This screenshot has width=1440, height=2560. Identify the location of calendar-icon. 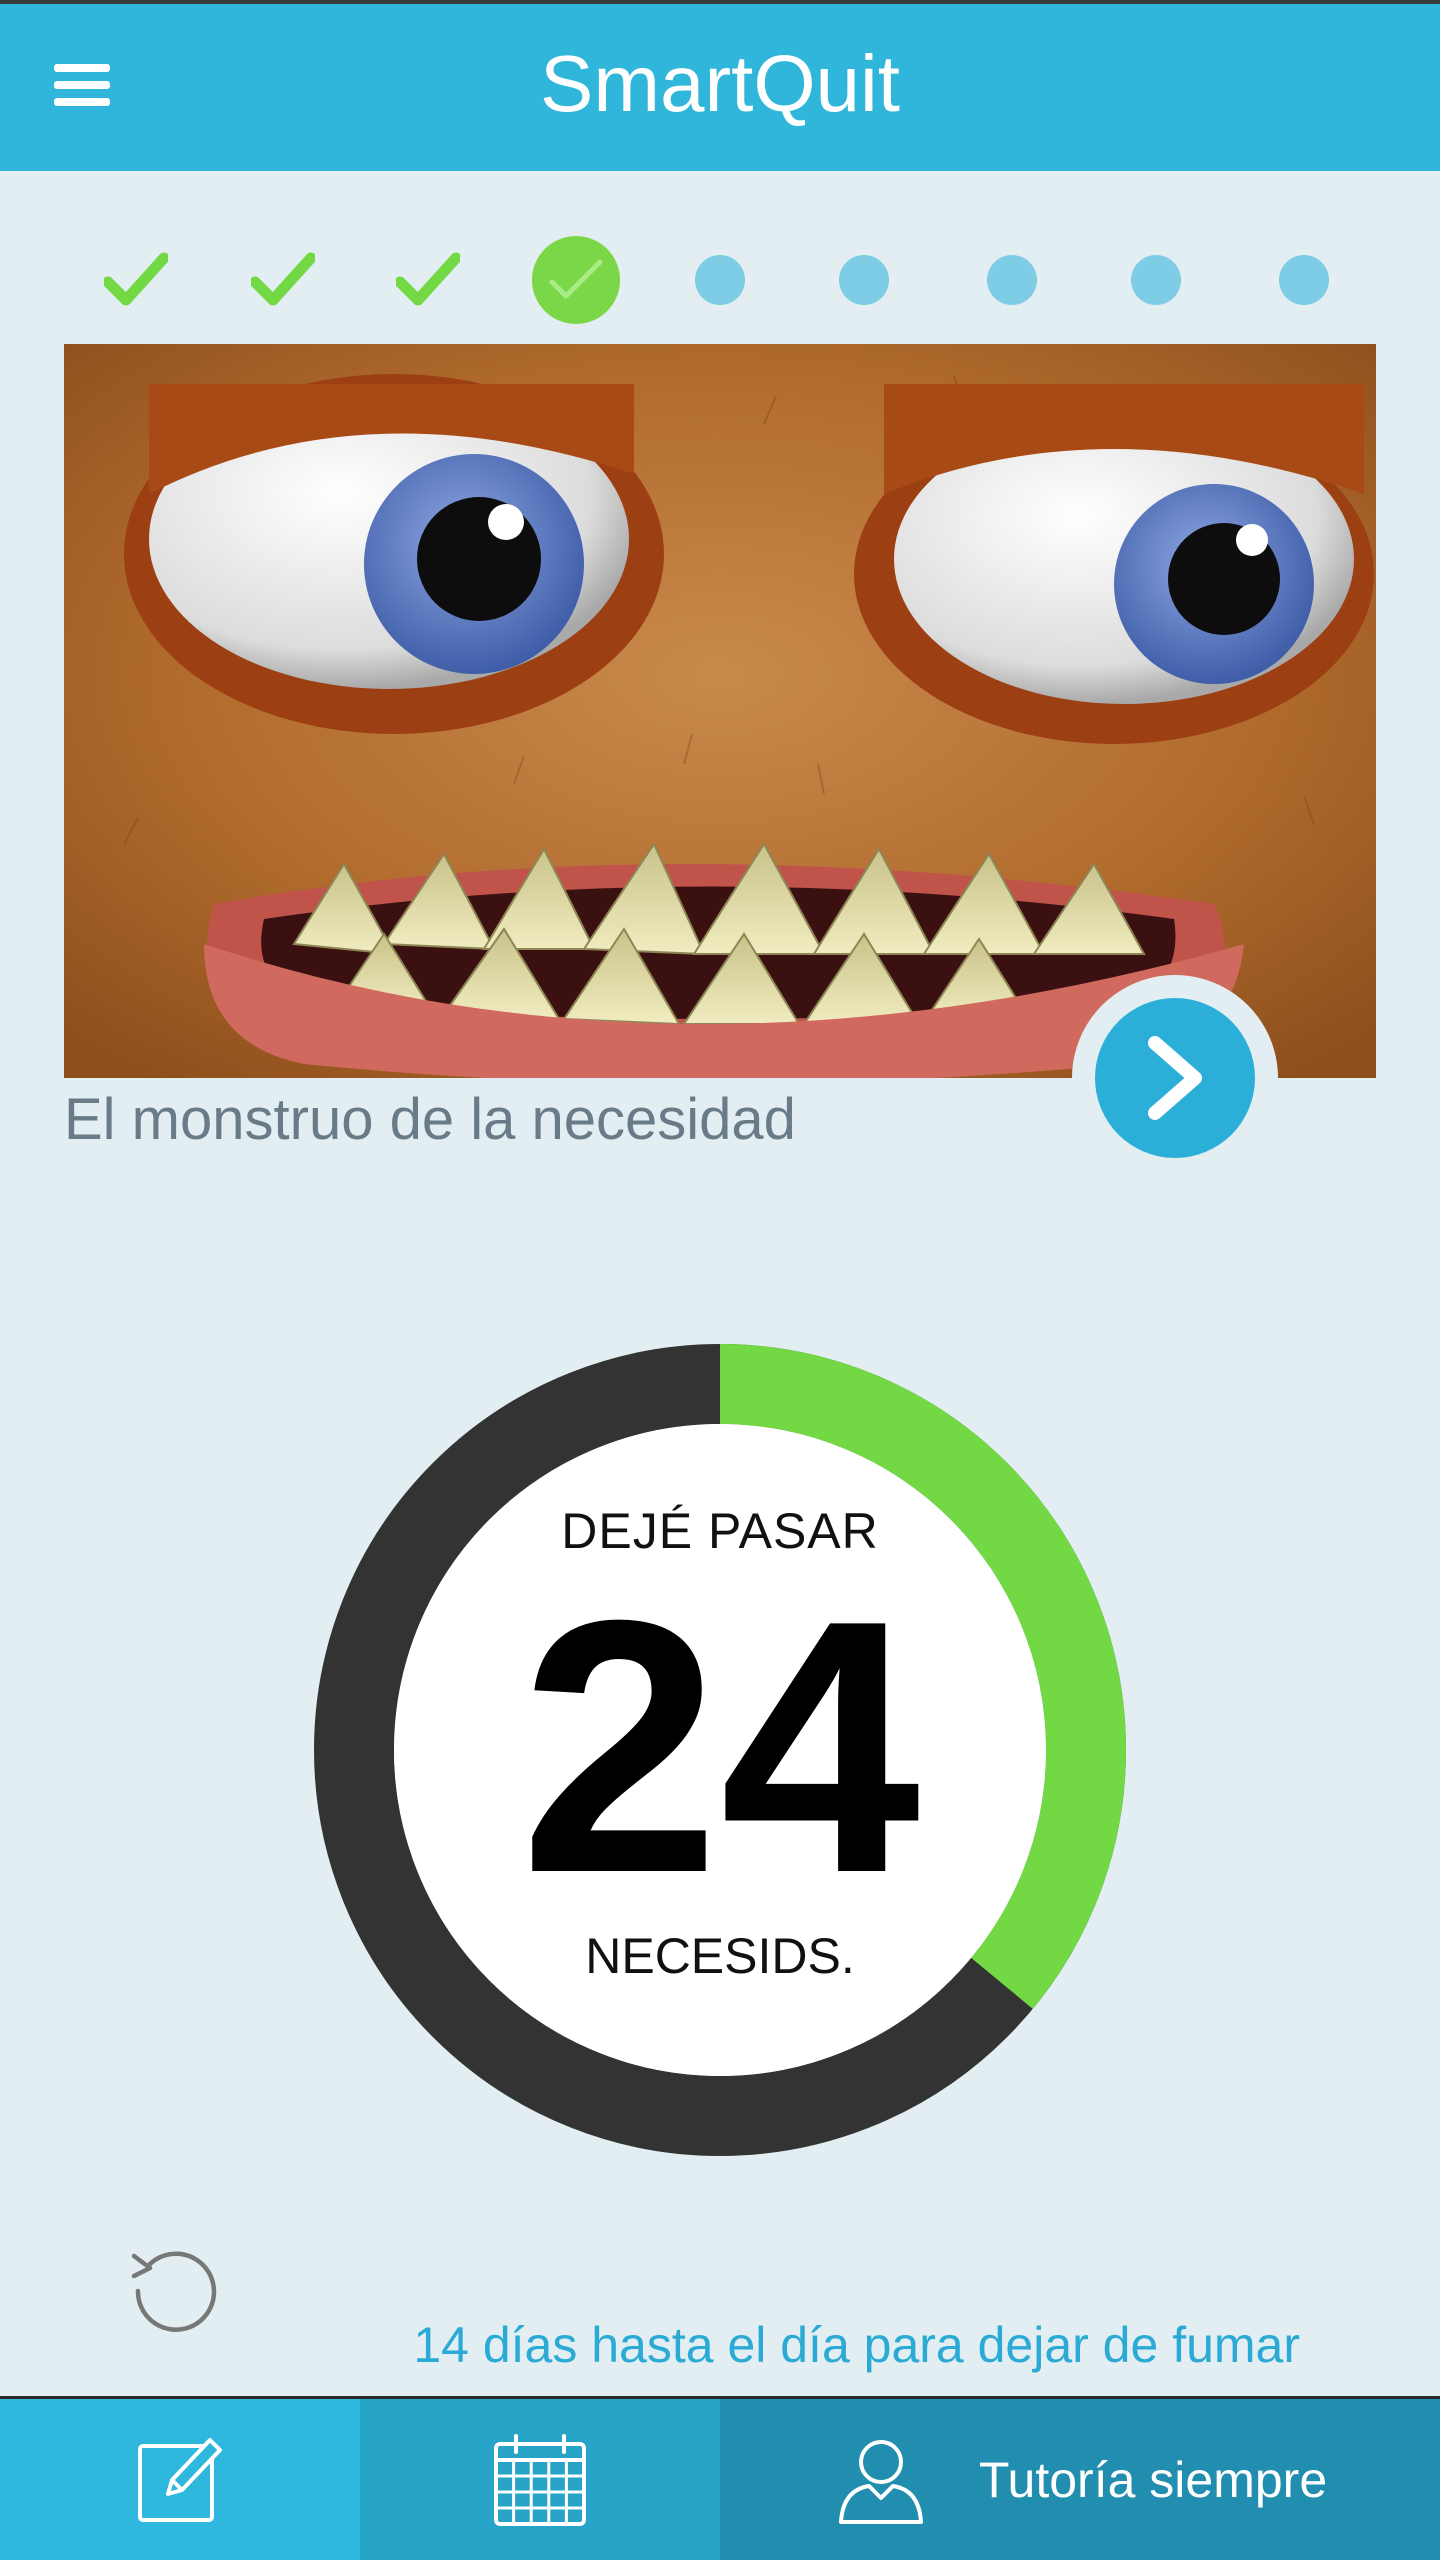
(540, 2479).